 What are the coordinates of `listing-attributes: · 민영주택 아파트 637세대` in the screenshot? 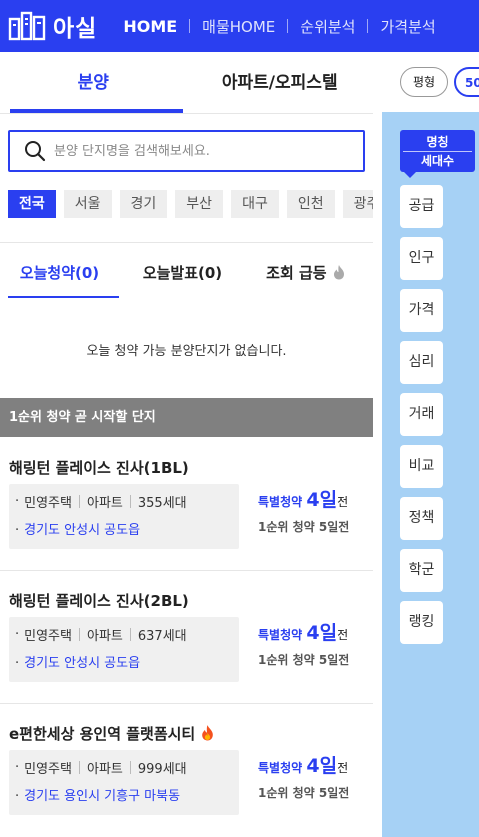 It's located at (101, 634).